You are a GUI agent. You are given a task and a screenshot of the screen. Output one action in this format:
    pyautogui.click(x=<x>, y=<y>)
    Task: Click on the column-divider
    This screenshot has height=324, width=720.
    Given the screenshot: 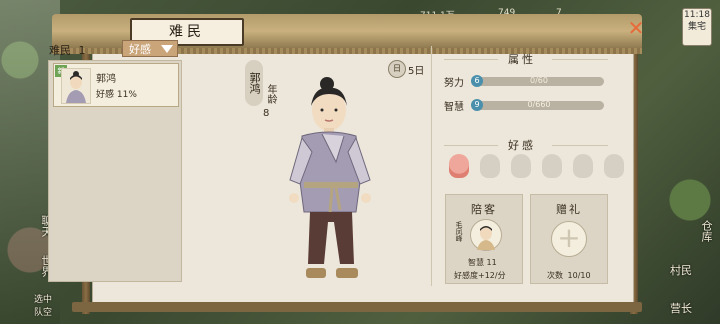 What is the action you would take?
    pyautogui.click(x=431, y=166)
    